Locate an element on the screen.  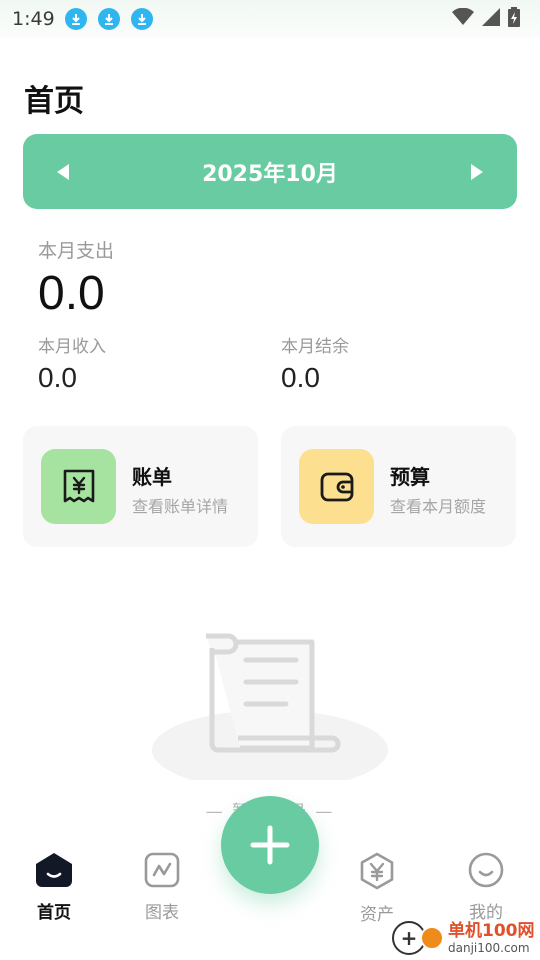
smile-icon is located at coordinates (486, 870).